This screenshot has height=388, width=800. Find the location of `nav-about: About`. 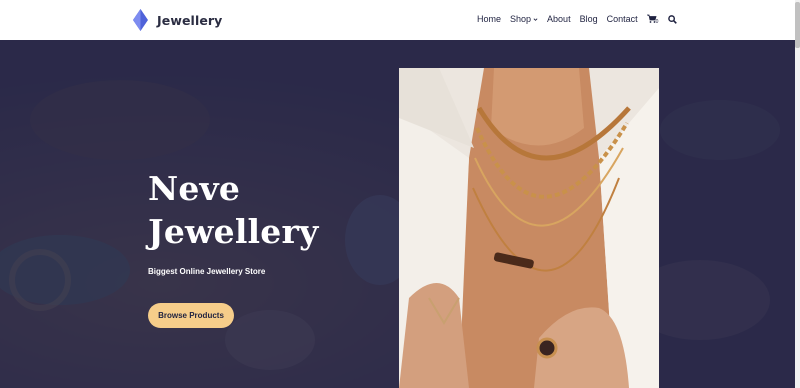

nav-about: About is located at coordinates (559, 19).